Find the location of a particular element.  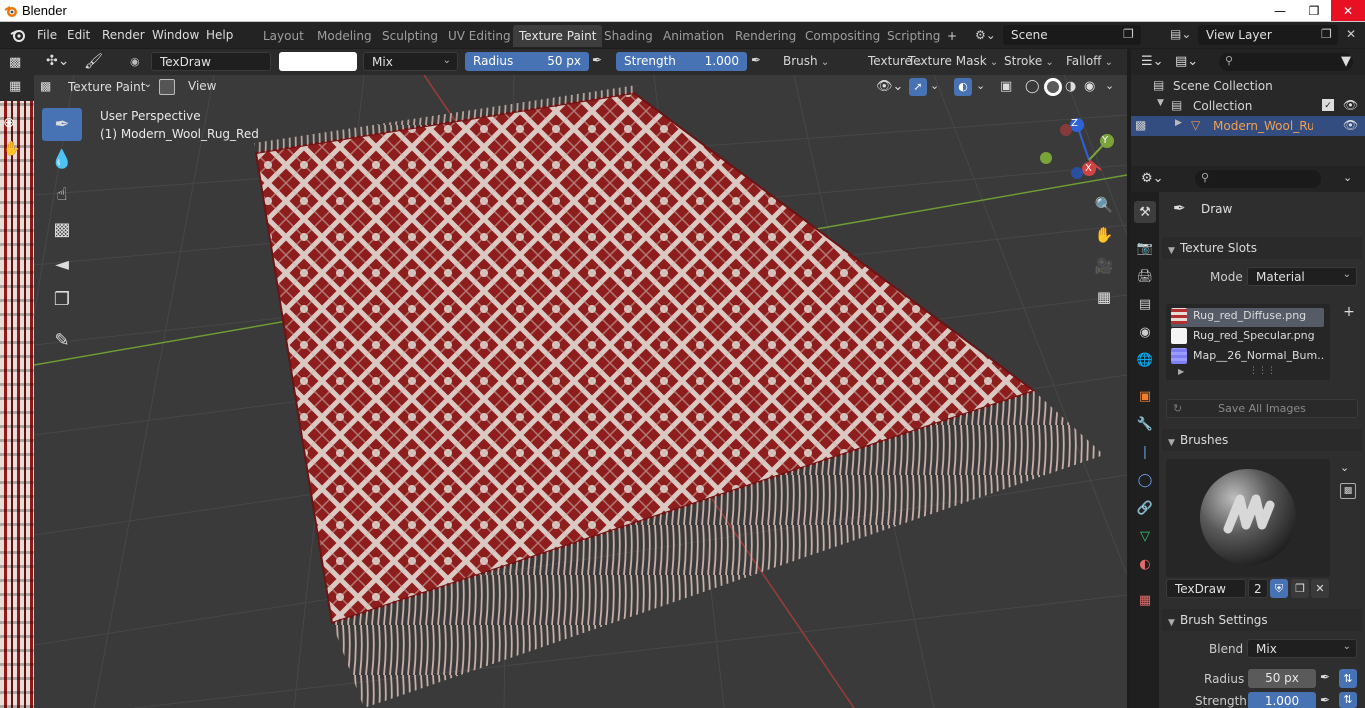

tab-render-icon: 📷 is located at coordinates (1145, 248).